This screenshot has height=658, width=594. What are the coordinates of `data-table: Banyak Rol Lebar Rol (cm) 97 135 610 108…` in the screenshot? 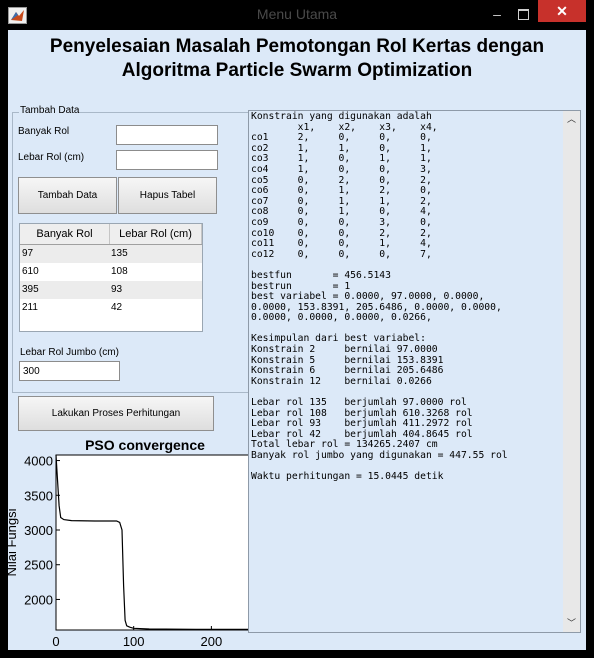 It's located at (111, 277).